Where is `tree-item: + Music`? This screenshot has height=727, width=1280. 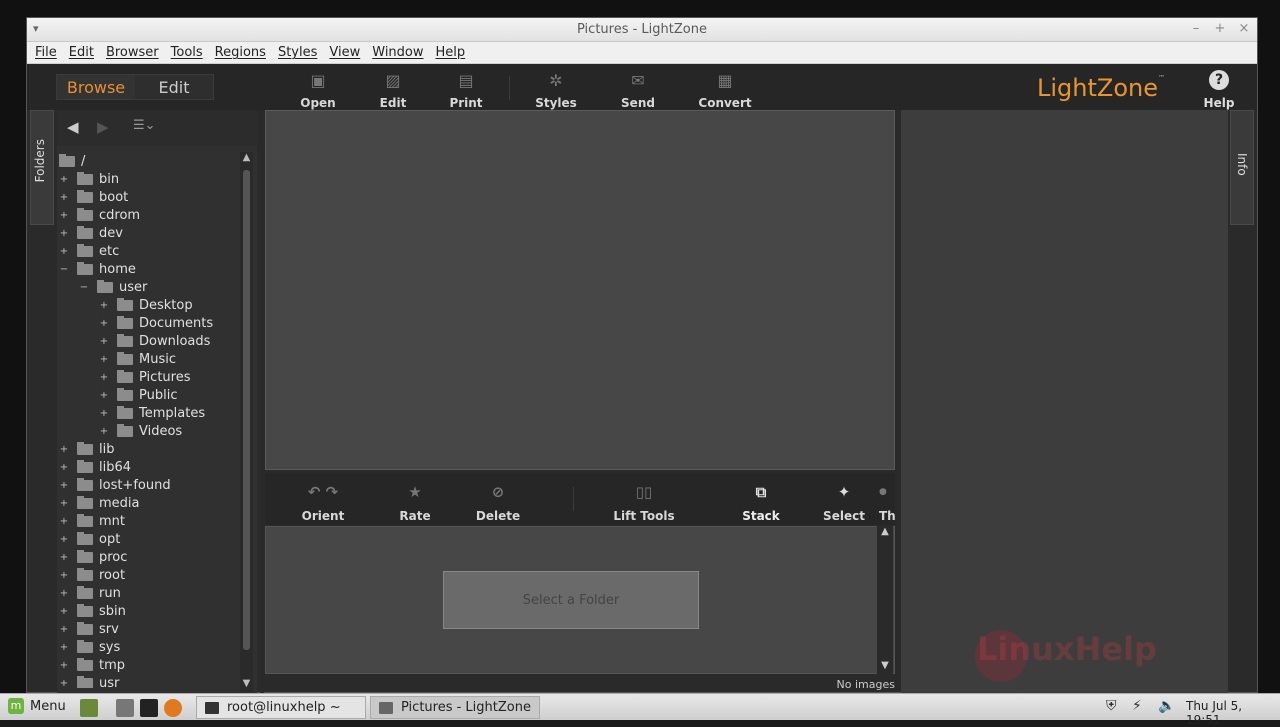
tree-item: + Music is located at coordinates (137, 359).